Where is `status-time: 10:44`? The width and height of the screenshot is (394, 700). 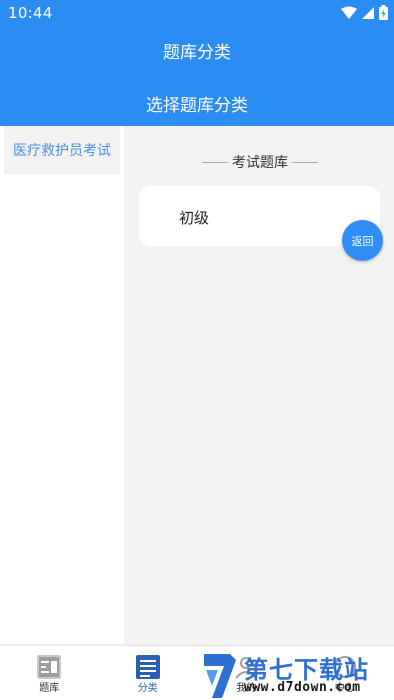
status-time: 10:44 is located at coordinates (30, 13).